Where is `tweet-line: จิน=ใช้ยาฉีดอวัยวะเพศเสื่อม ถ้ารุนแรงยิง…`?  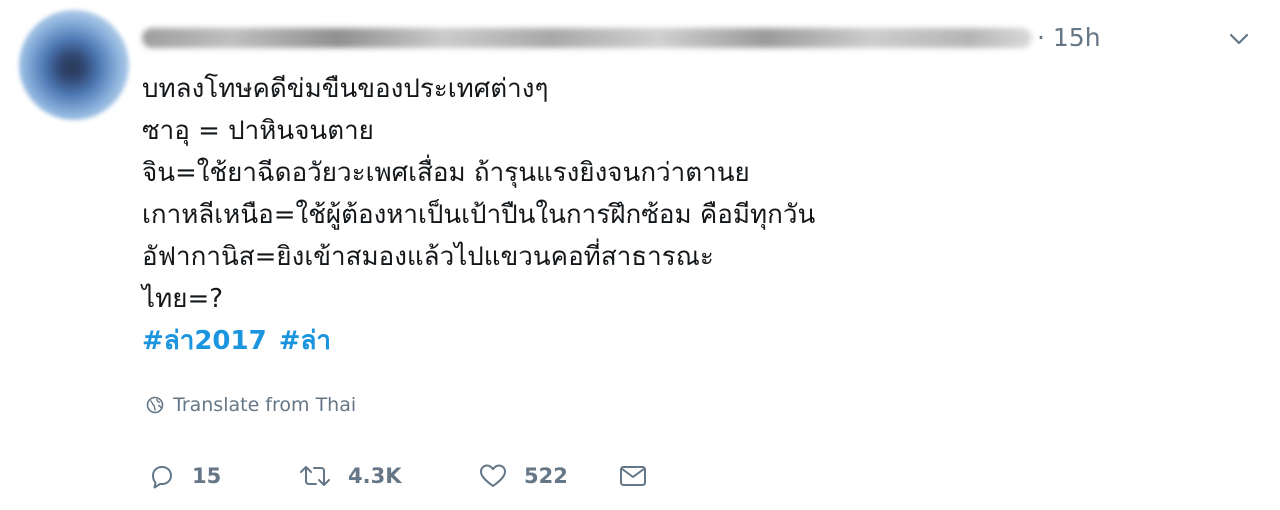 tweet-line: จิน=ใช้ยาฉีดอวัยวะเพศเสื่อม ถ้ารุนแรงยิง… is located at coordinates (446, 173).